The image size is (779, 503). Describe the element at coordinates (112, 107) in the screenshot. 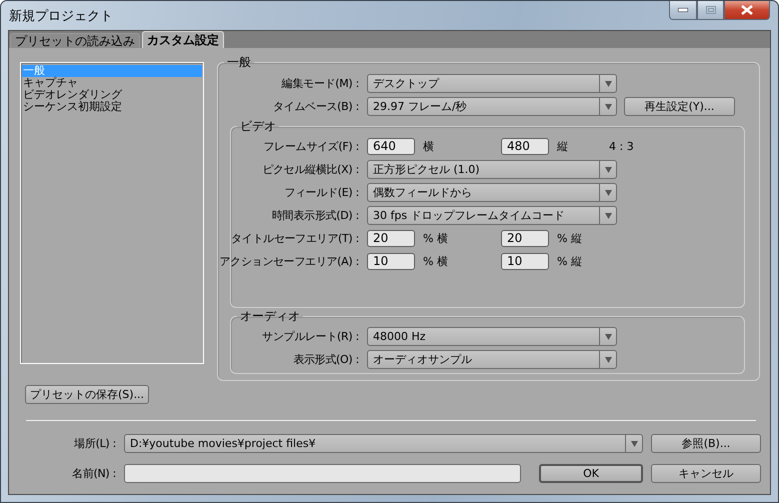

I see `list-item: シーケンス初期設定` at that location.